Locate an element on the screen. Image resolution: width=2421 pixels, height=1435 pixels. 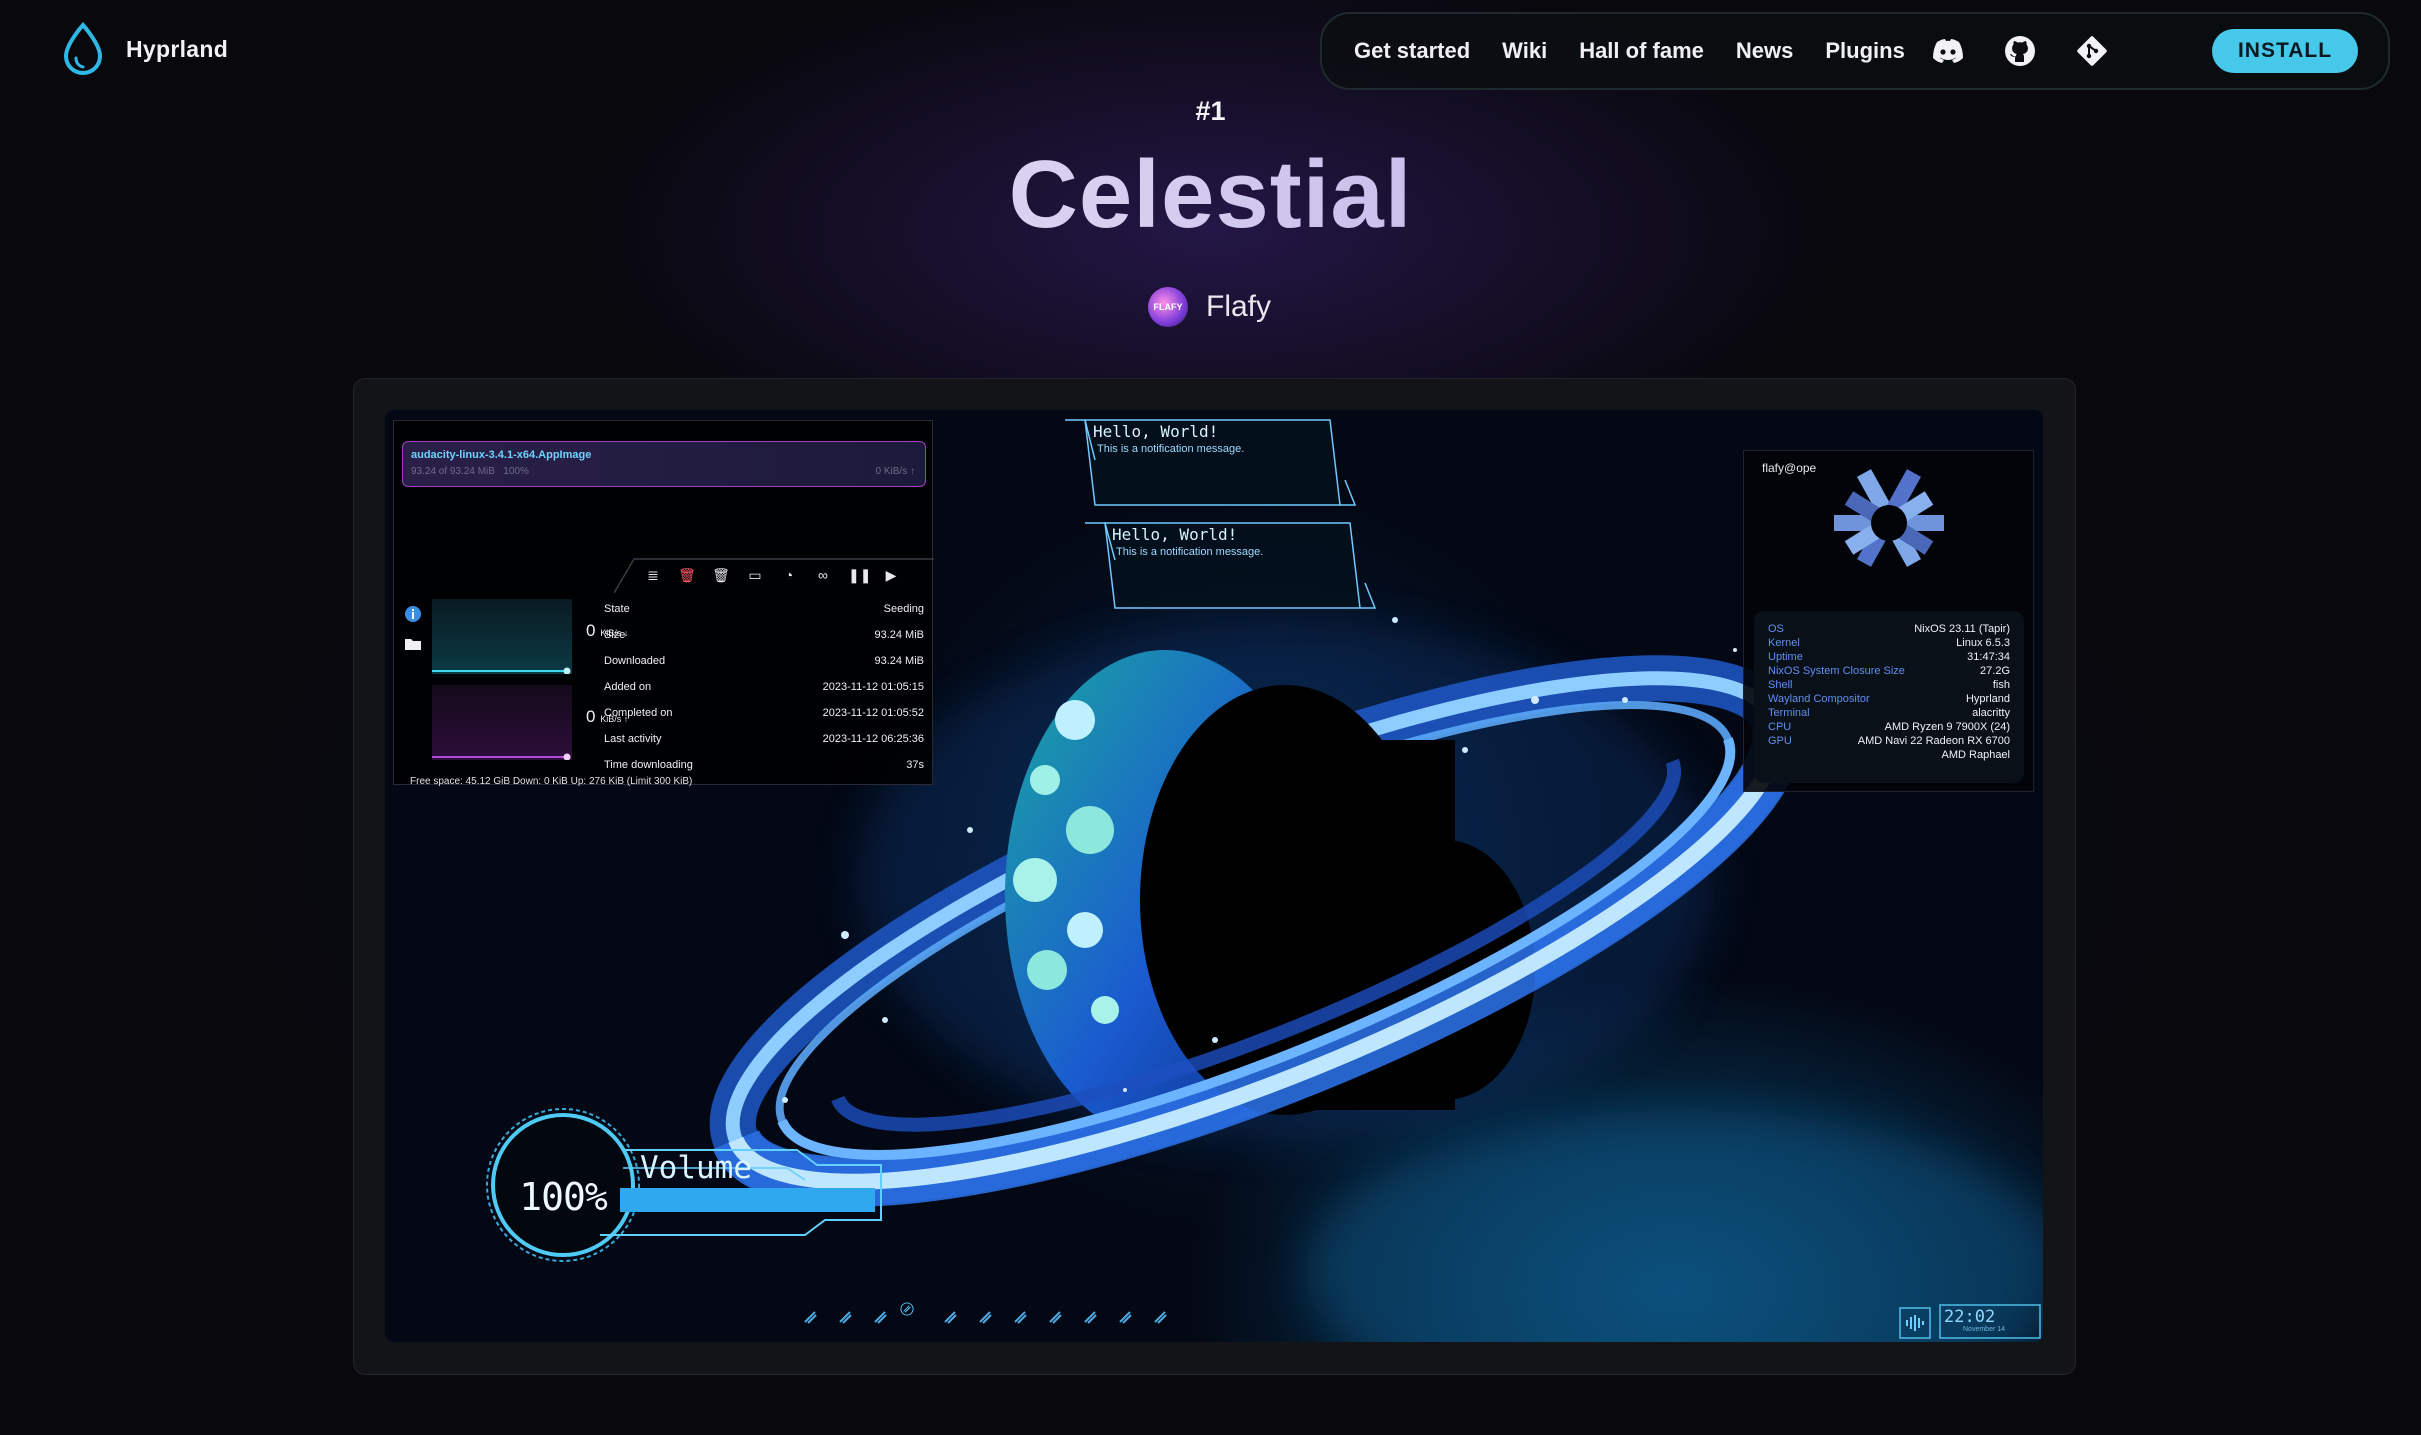
page-title: Celestial is located at coordinates (1210, 195).